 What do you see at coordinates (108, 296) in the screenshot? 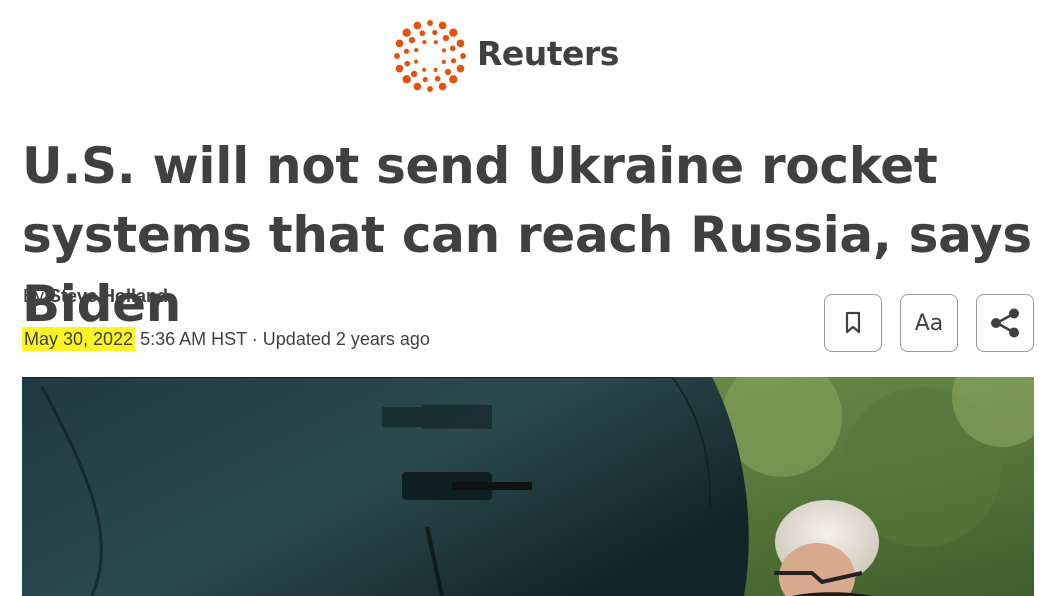
I see `author-link: Steve Holland` at bounding box center [108, 296].